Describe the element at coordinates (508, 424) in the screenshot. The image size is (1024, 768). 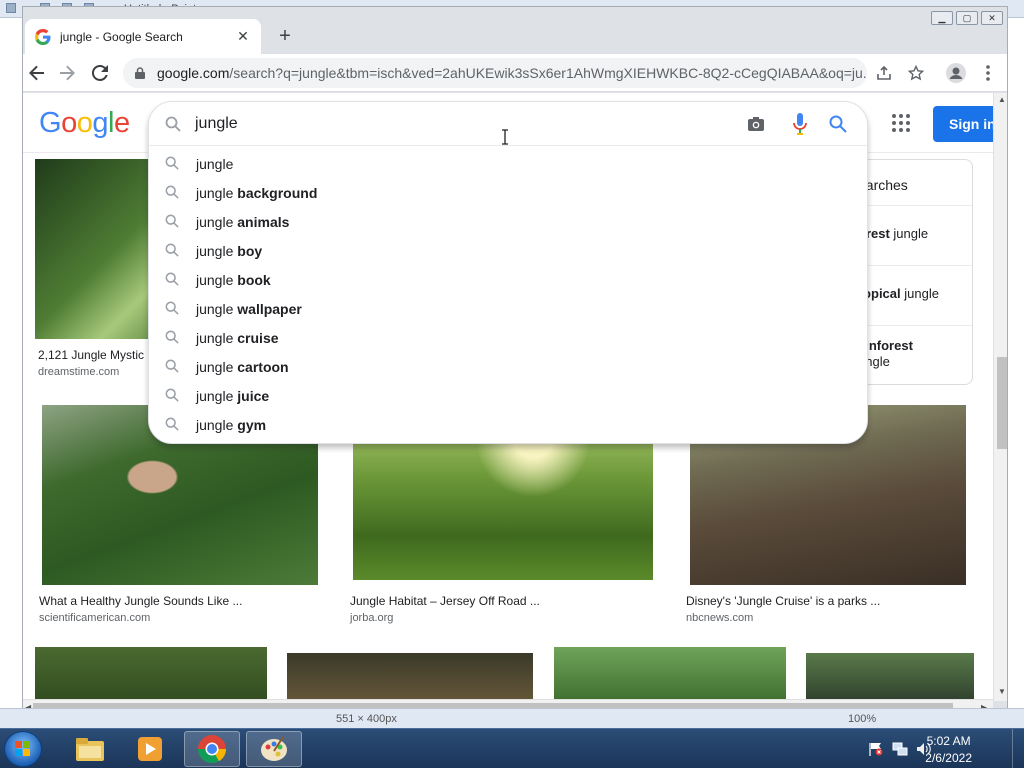
I see `suggestion-item: jungle gym` at that location.